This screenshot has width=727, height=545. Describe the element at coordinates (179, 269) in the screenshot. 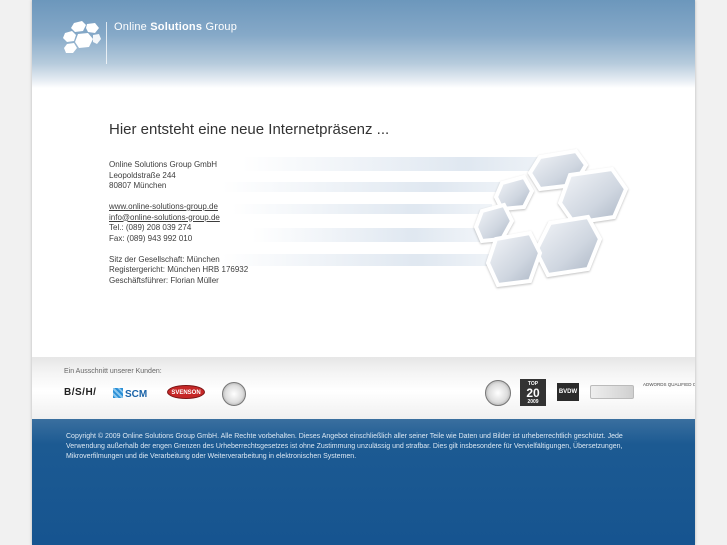

I see `register-court: Registergericht: München HRB 176932` at that location.